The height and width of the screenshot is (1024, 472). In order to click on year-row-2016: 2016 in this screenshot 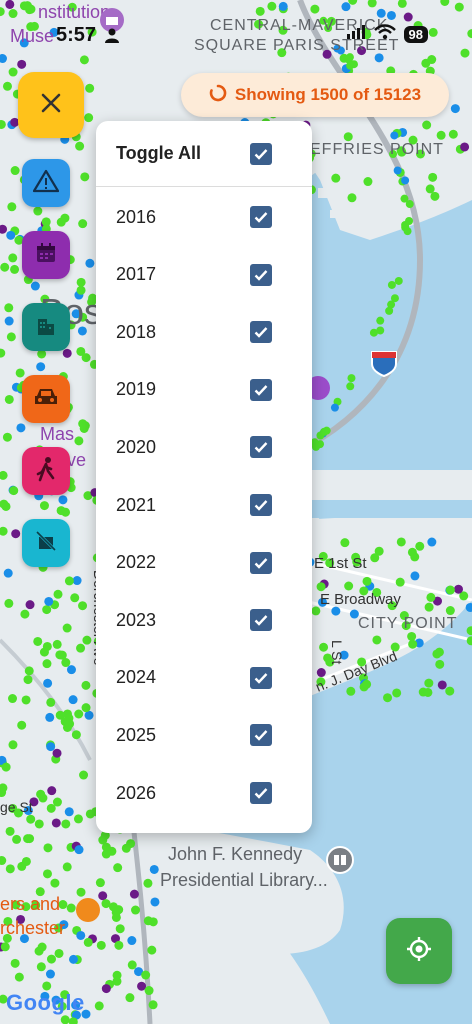, I will do `click(204, 217)`.